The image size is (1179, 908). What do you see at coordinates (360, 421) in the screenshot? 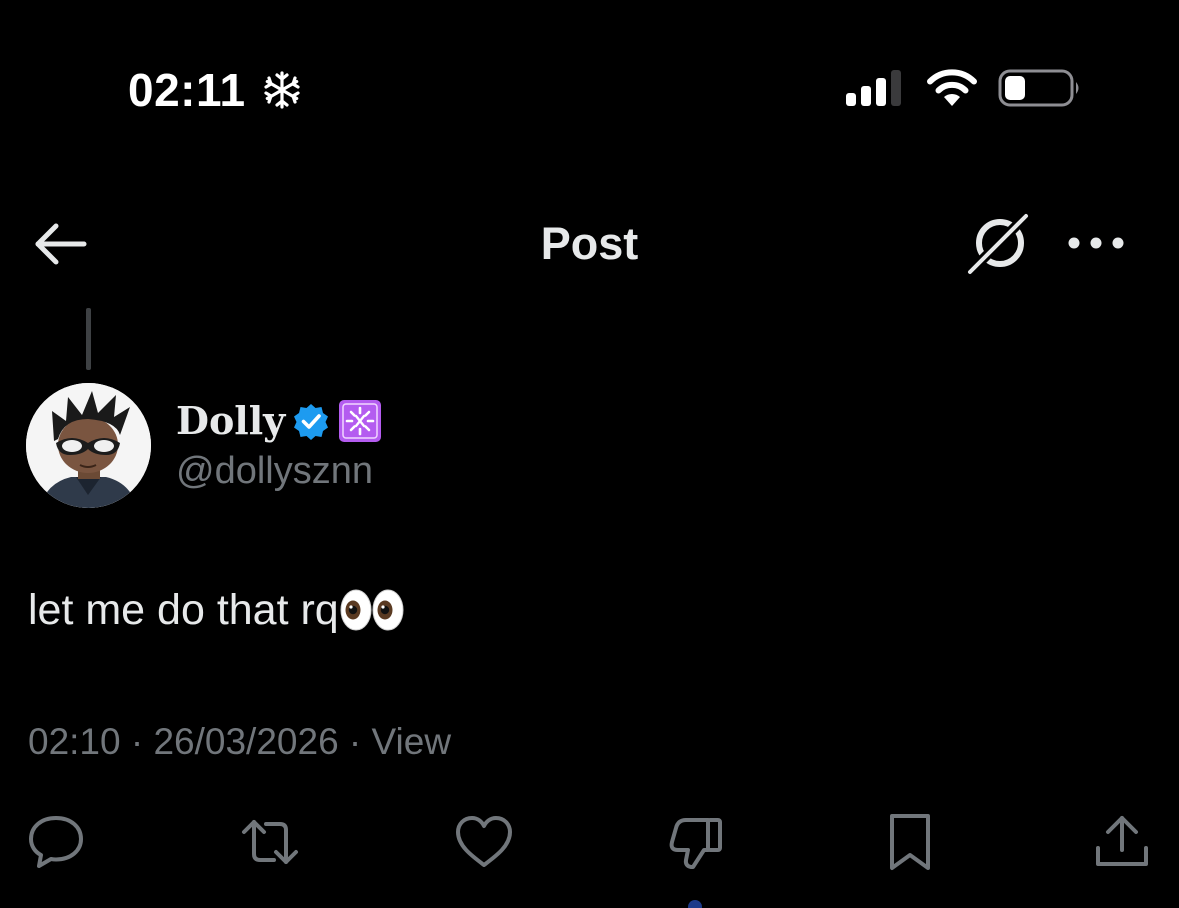
I see `affiliate-badge-icon` at bounding box center [360, 421].